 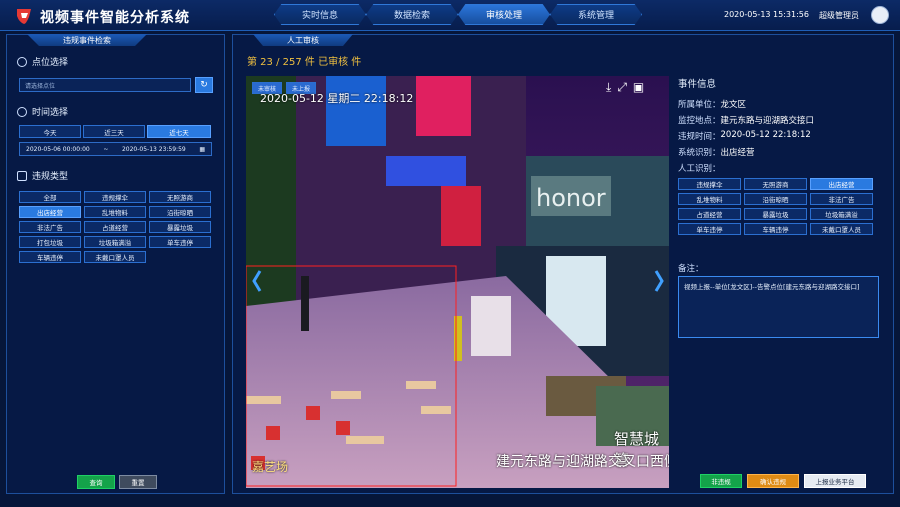 What do you see at coordinates (841, 199) in the screenshot?
I see `mtype-item: 非法广告` at bounding box center [841, 199].